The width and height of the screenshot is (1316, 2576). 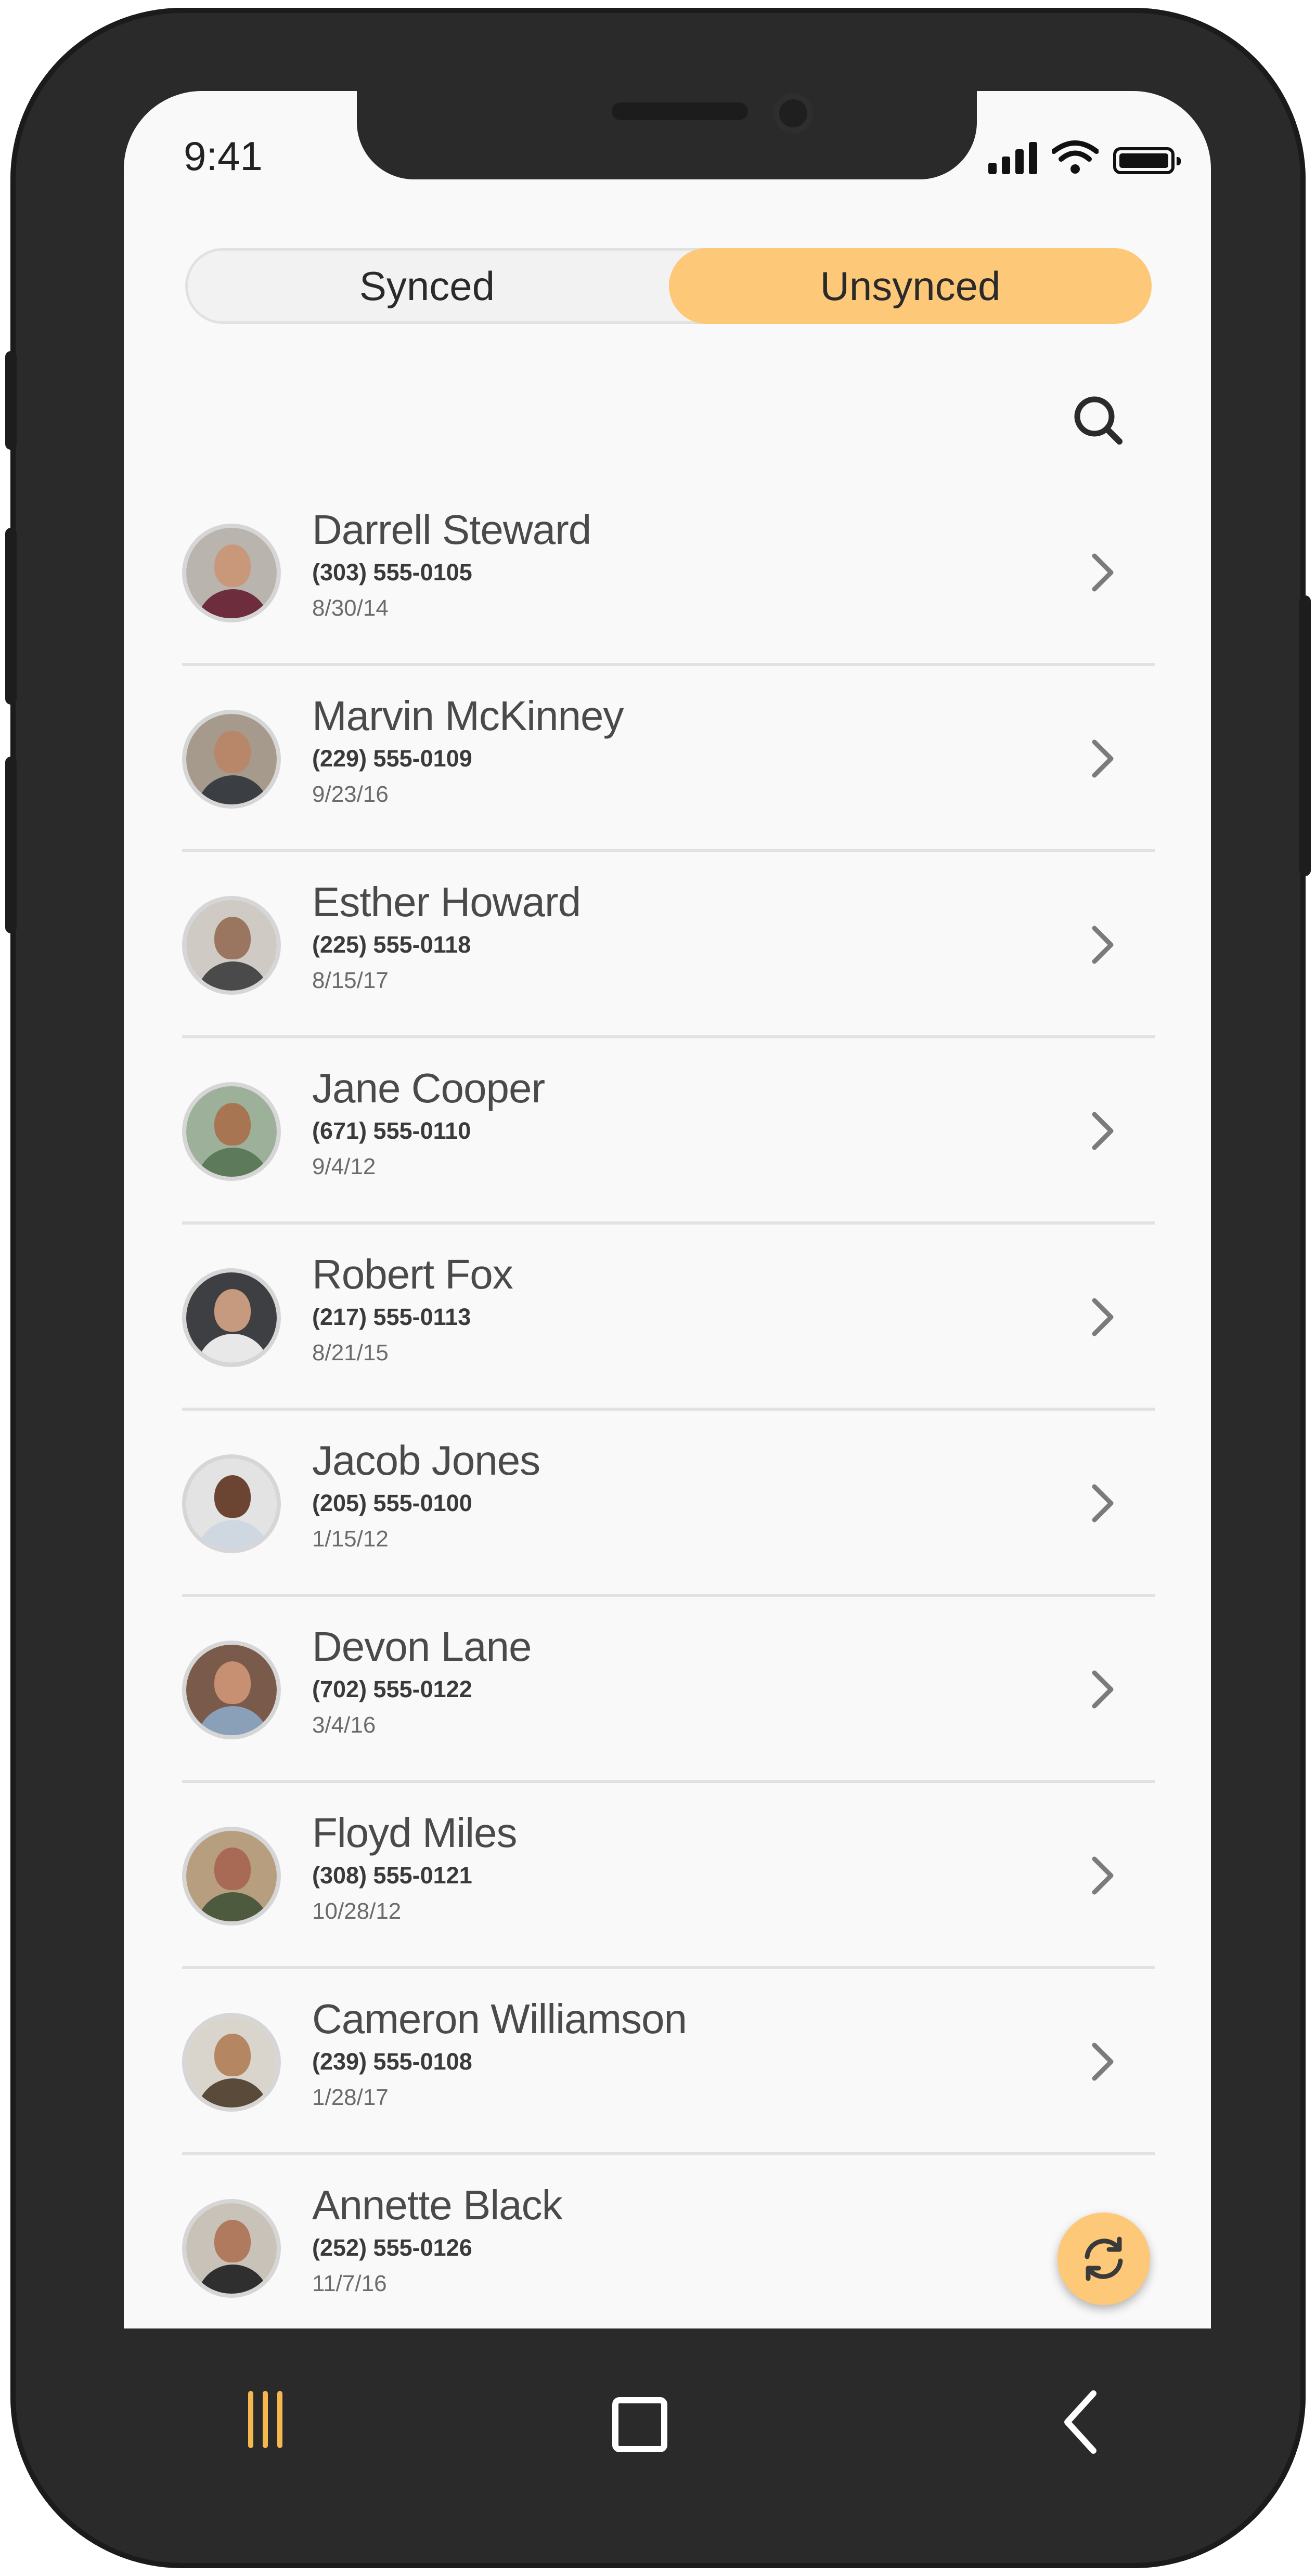 I want to click on contact-name: Marvin McKinney, so click(x=468, y=716).